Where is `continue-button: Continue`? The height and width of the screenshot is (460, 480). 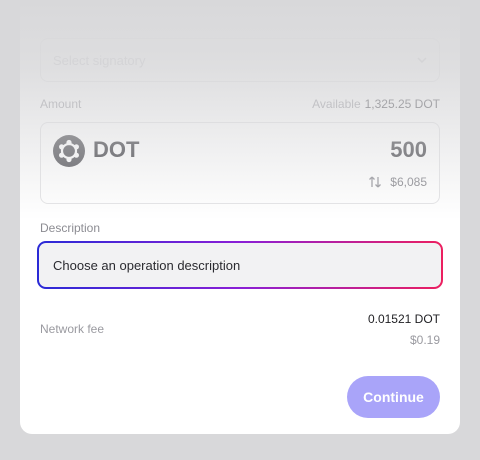
continue-button: Continue is located at coordinates (393, 397).